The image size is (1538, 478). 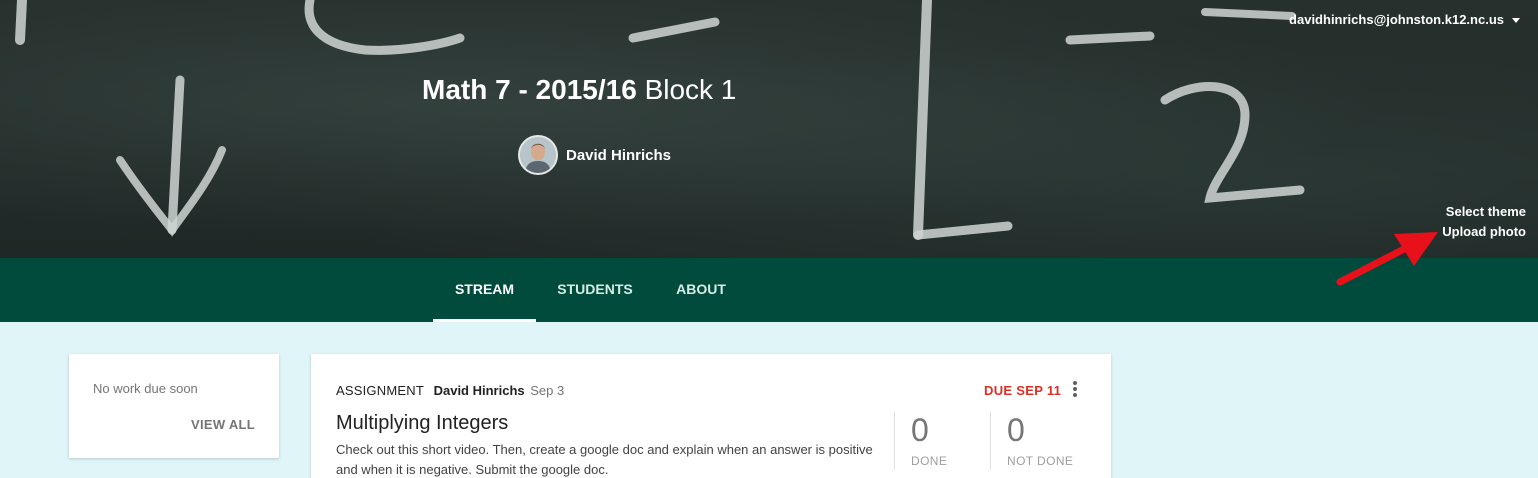 I want to click on account-menu: davidhinrichs@johnston.k12.nc.us, so click(x=1404, y=19).